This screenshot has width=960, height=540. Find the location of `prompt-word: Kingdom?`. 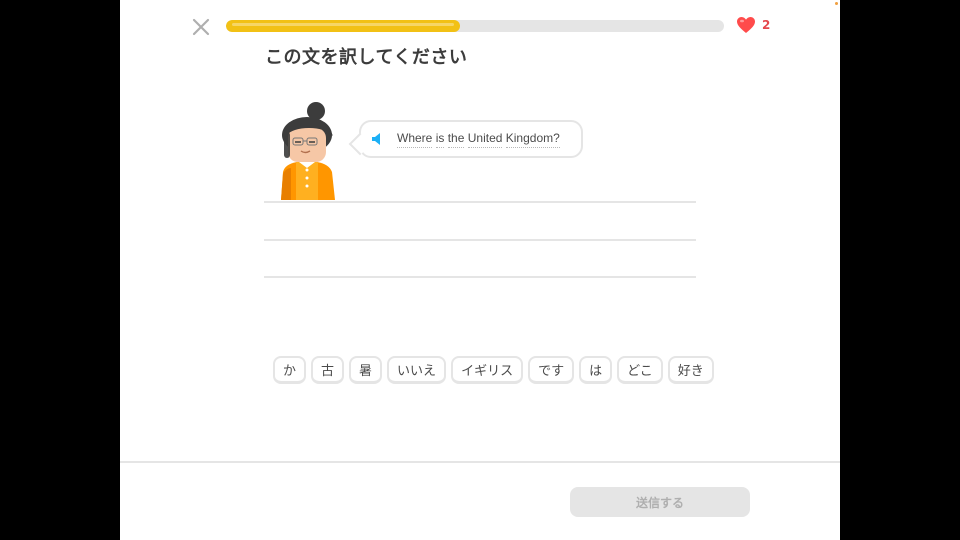

prompt-word: Kingdom? is located at coordinates (532, 139).